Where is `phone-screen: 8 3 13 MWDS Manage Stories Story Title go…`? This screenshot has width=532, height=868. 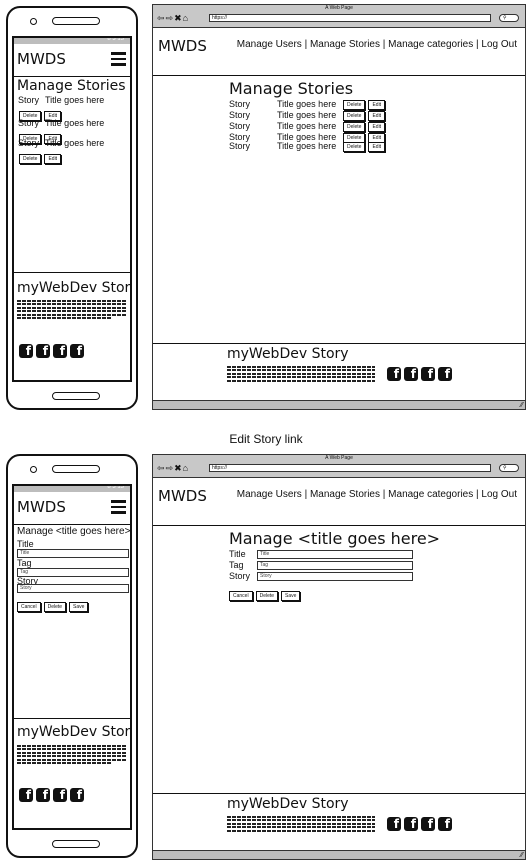 phone-screen: 8 3 13 MWDS Manage Stories Story Title go… is located at coordinates (72, 209).